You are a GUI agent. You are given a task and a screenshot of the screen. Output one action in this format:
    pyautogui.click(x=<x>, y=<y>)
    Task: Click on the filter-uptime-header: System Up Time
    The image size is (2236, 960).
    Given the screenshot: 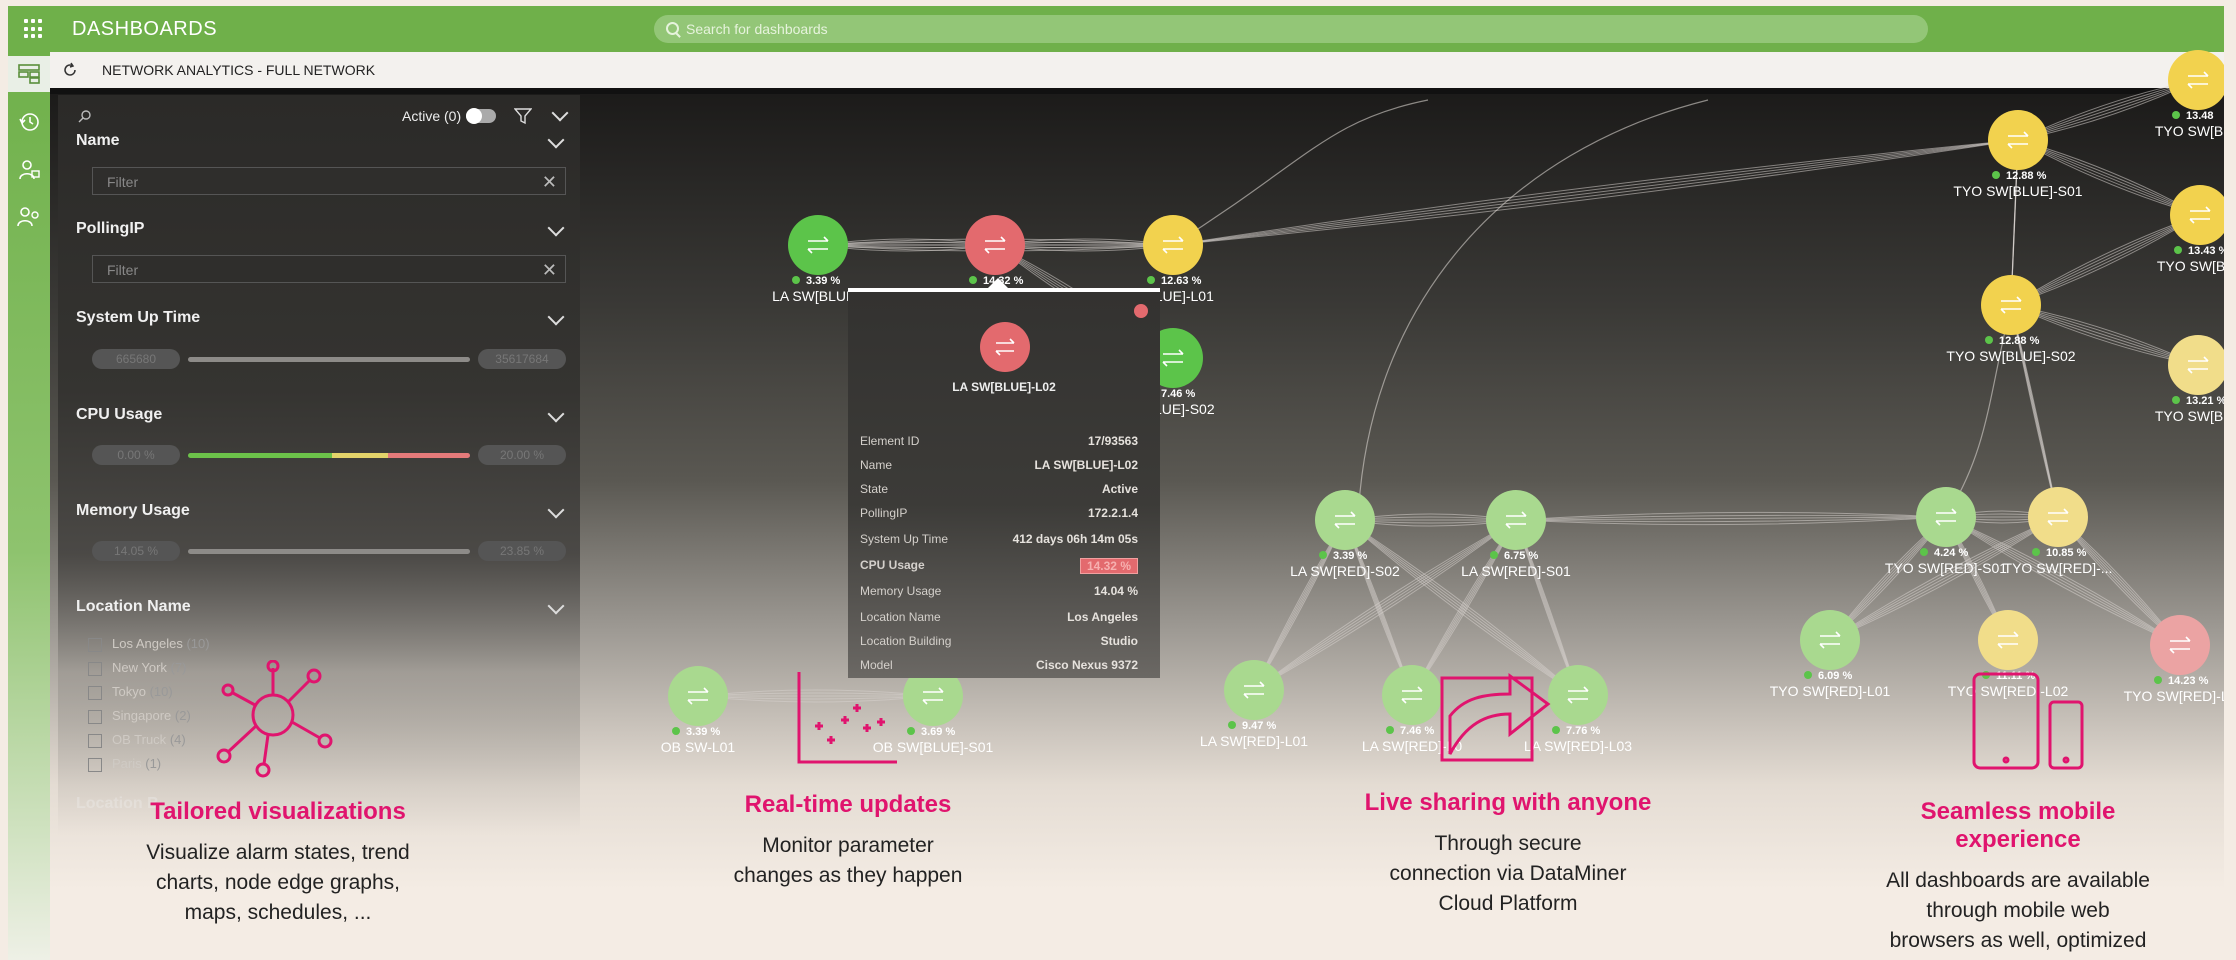 What is the action you would take?
    pyautogui.click(x=138, y=318)
    